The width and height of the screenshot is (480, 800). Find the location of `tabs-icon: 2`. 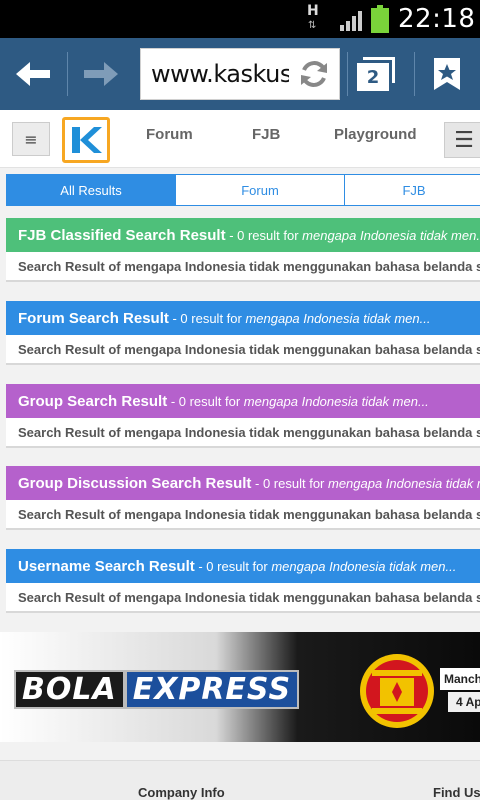

tabs-icon: 2 is located at coordinates (377, 74).